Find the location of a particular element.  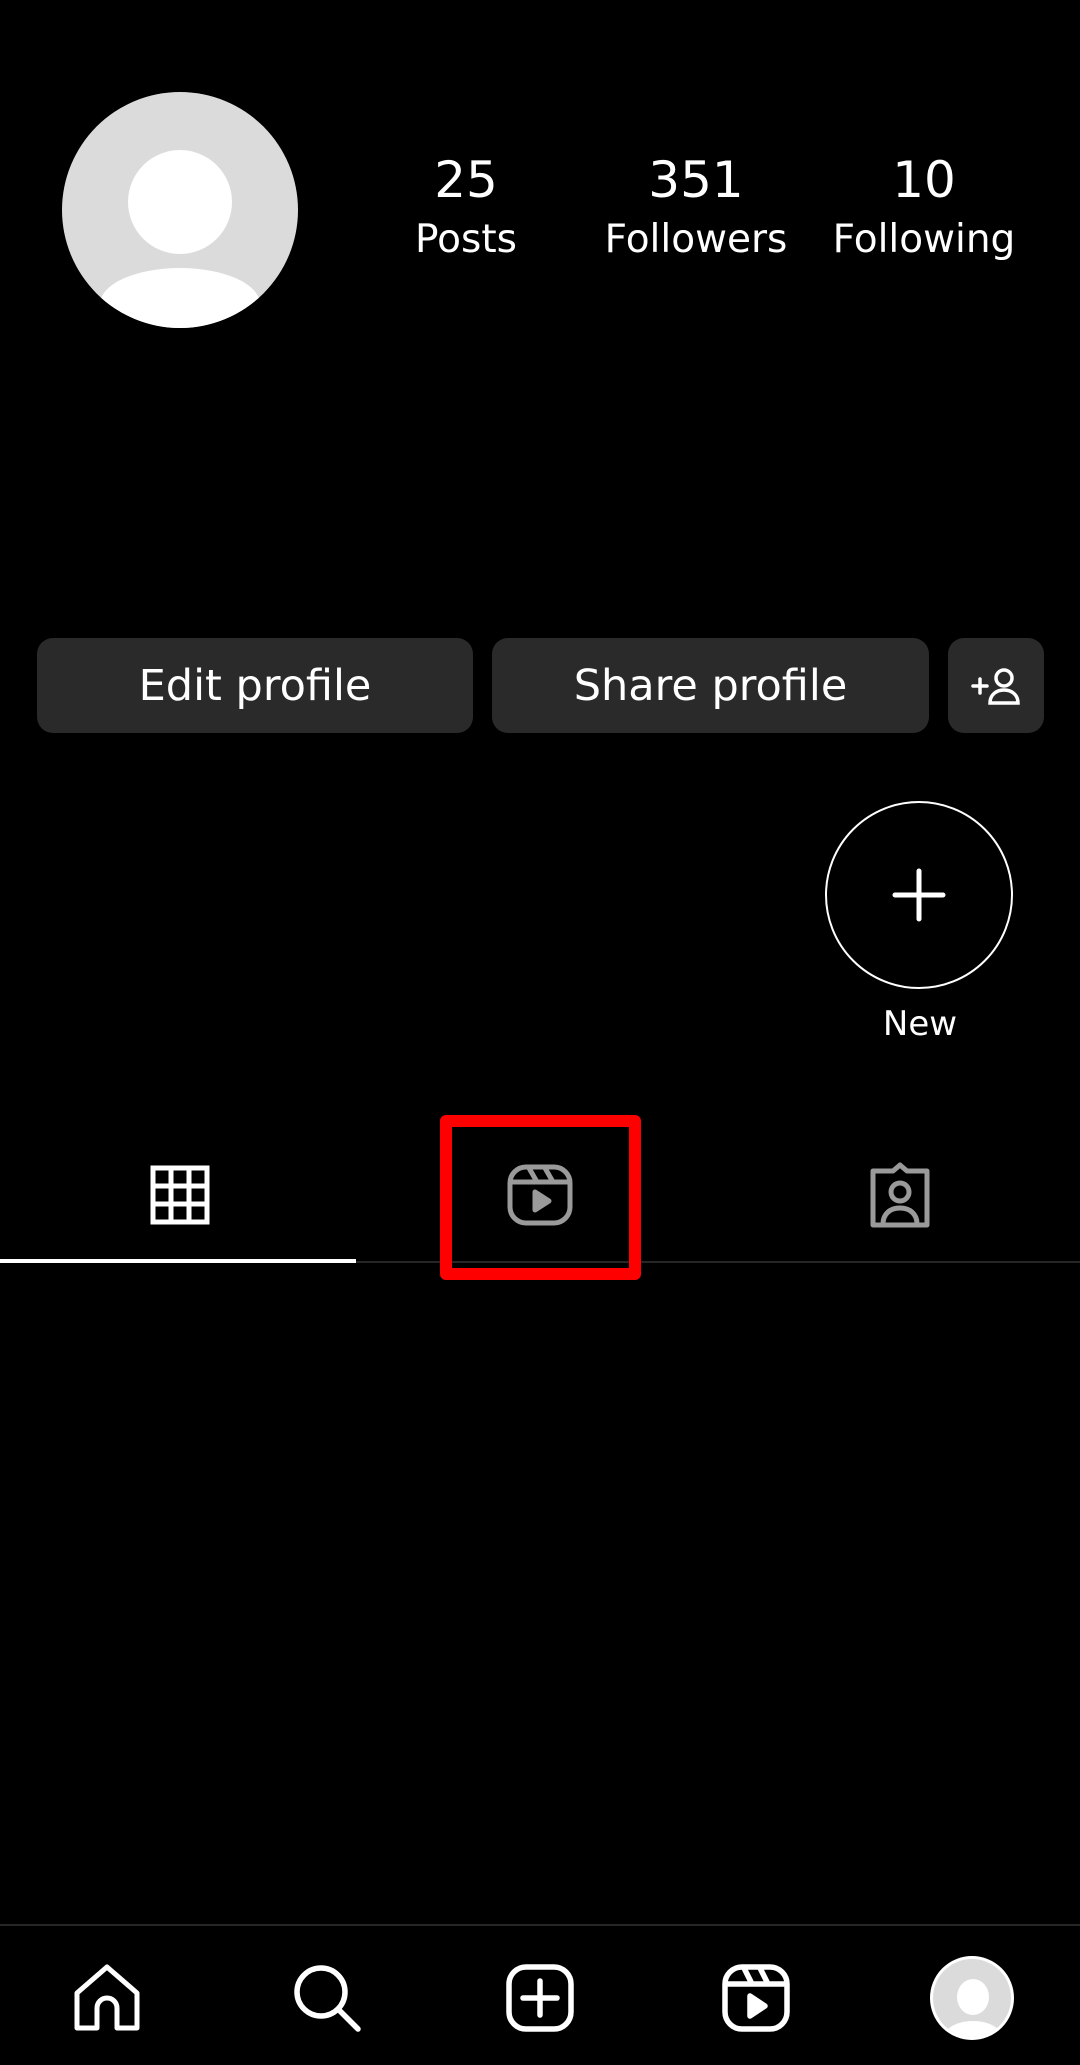

stat-posts: 25 Posts is located at coordinates (466, 208).